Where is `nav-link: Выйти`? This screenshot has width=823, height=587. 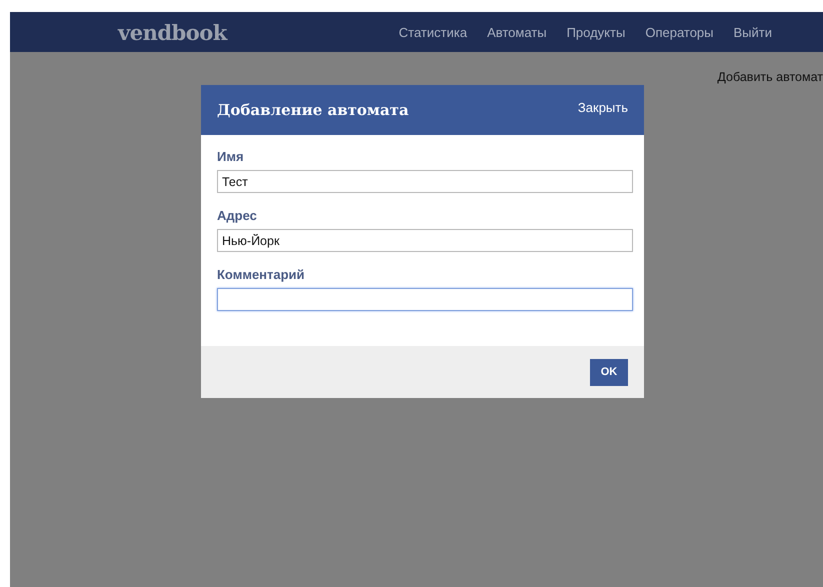
nav-link: Выйти is located at coordinates (753, 32).